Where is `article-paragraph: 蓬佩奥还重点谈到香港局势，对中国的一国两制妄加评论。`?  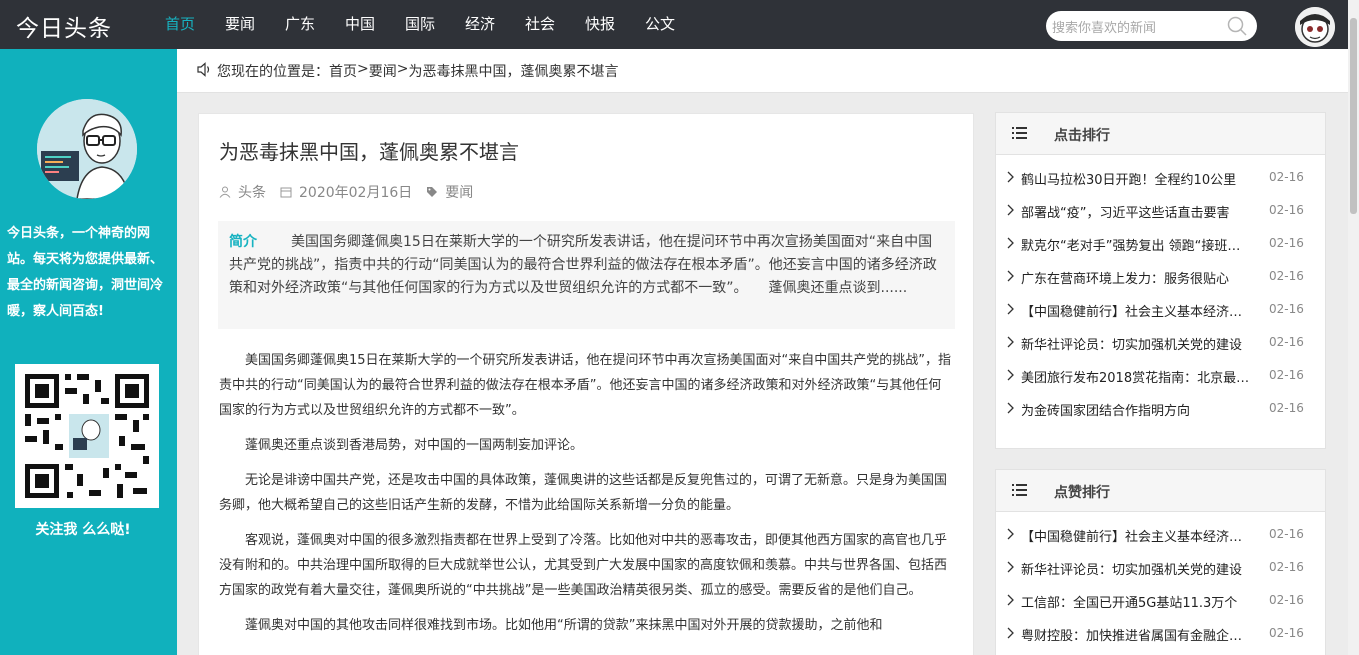
article-paragraph: 蓬佩奥还重点谈到香港局势，对中国的一国两制妄加评论。 is located at coordinates (414, 445).